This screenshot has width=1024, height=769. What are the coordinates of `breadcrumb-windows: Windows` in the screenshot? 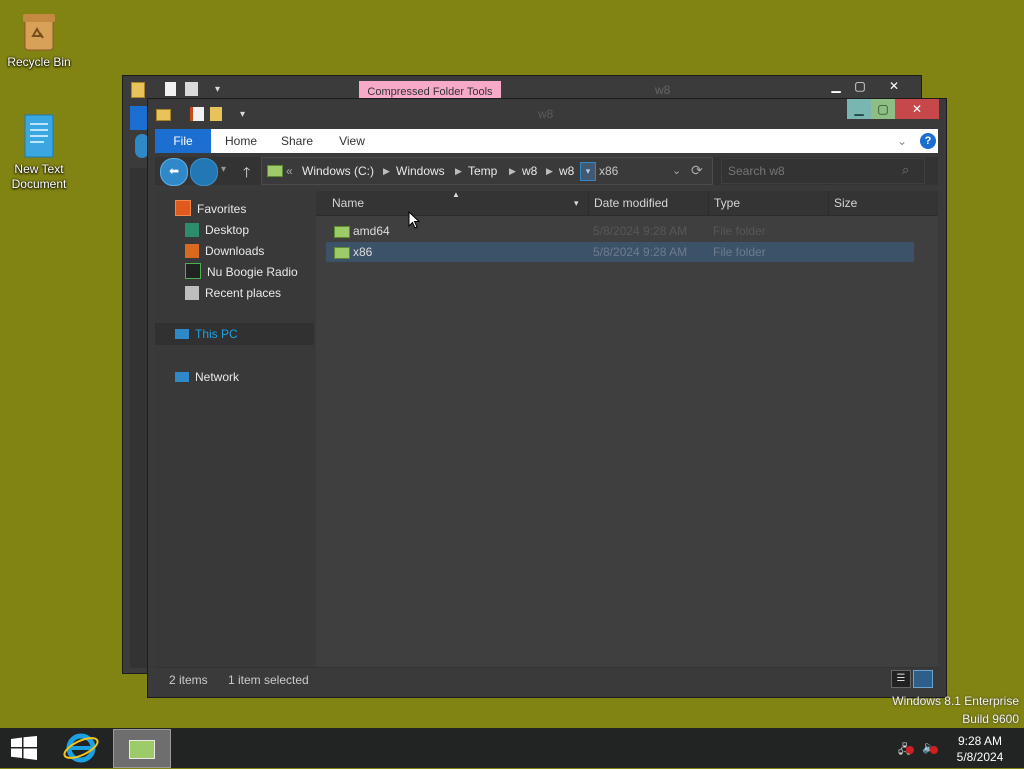 It's located at (420, 171).